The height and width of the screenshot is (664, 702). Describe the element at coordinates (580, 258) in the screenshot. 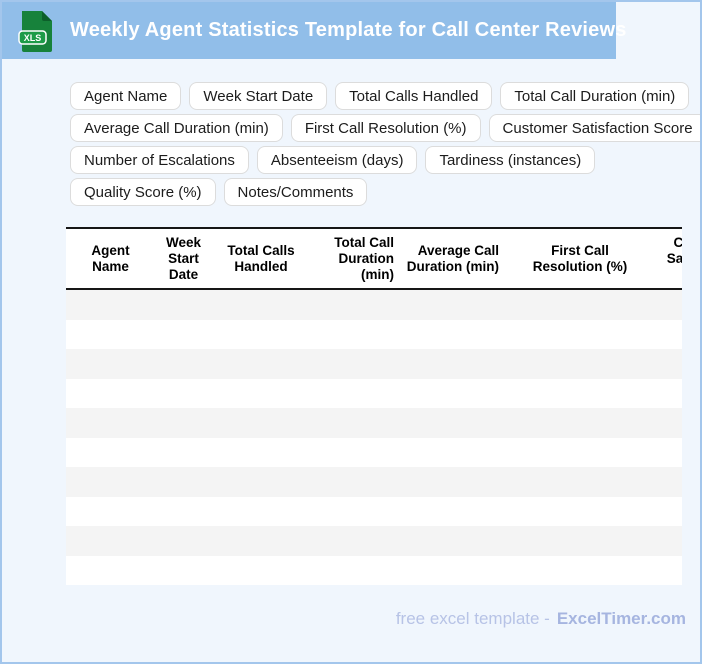

I see `col-header-first-call-resolution: First Call Resolution (%)` at that location.